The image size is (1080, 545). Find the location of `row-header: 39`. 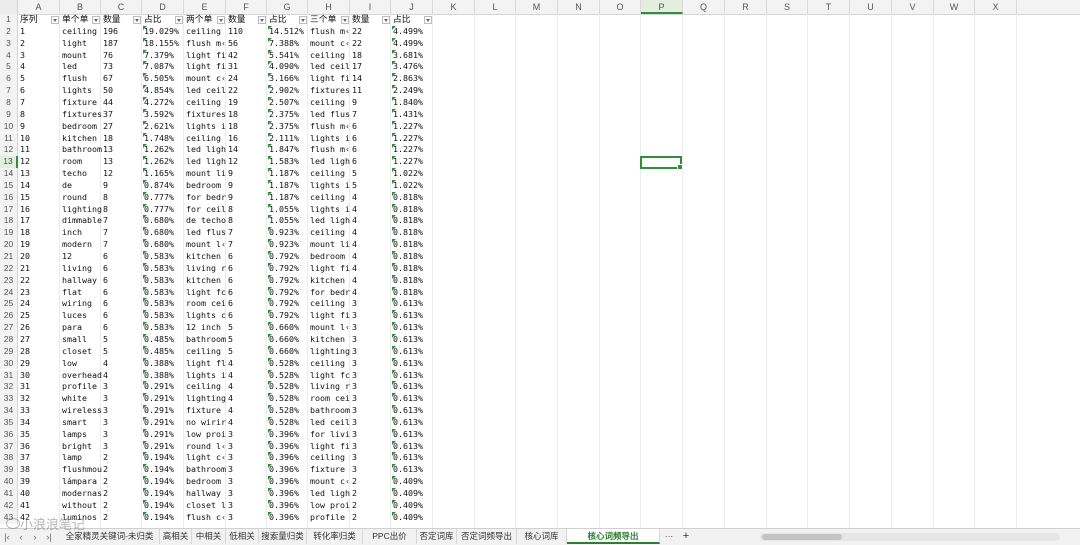

row-header: 39 is located at coordinates (9, 470).